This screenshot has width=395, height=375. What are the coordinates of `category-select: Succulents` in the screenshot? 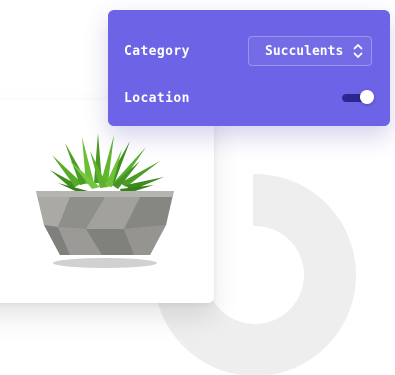 It's located at (310, 51).